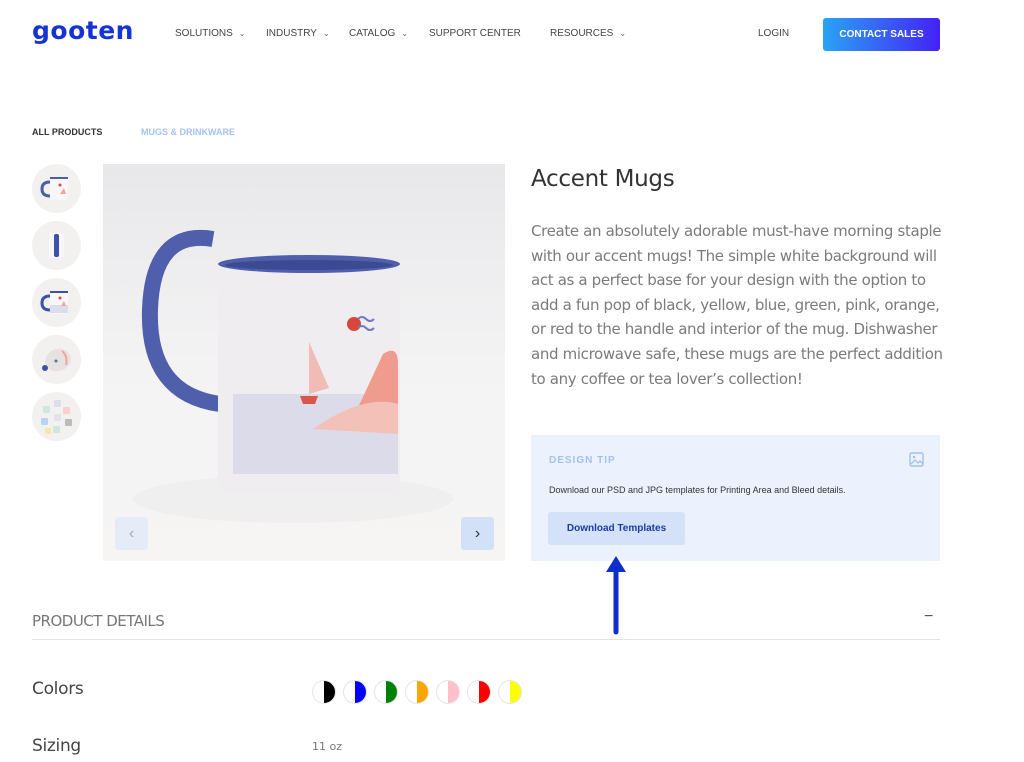 The image size is (1024, 762). I want to click on nav-support-center: SUPPORT CENTER, so click(475, 33).